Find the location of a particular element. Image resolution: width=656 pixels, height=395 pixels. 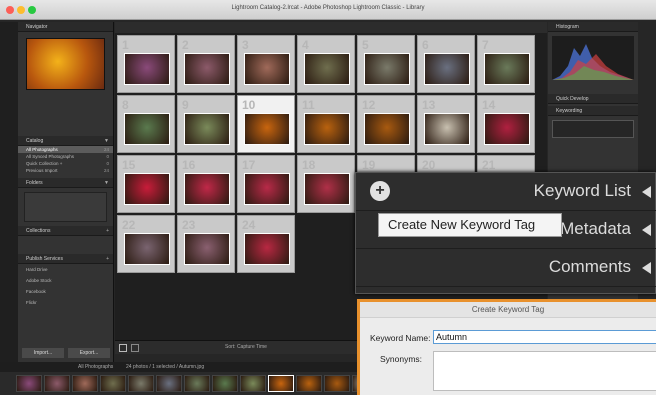

grid-cell: 6 is located at coordinates (446, 64).